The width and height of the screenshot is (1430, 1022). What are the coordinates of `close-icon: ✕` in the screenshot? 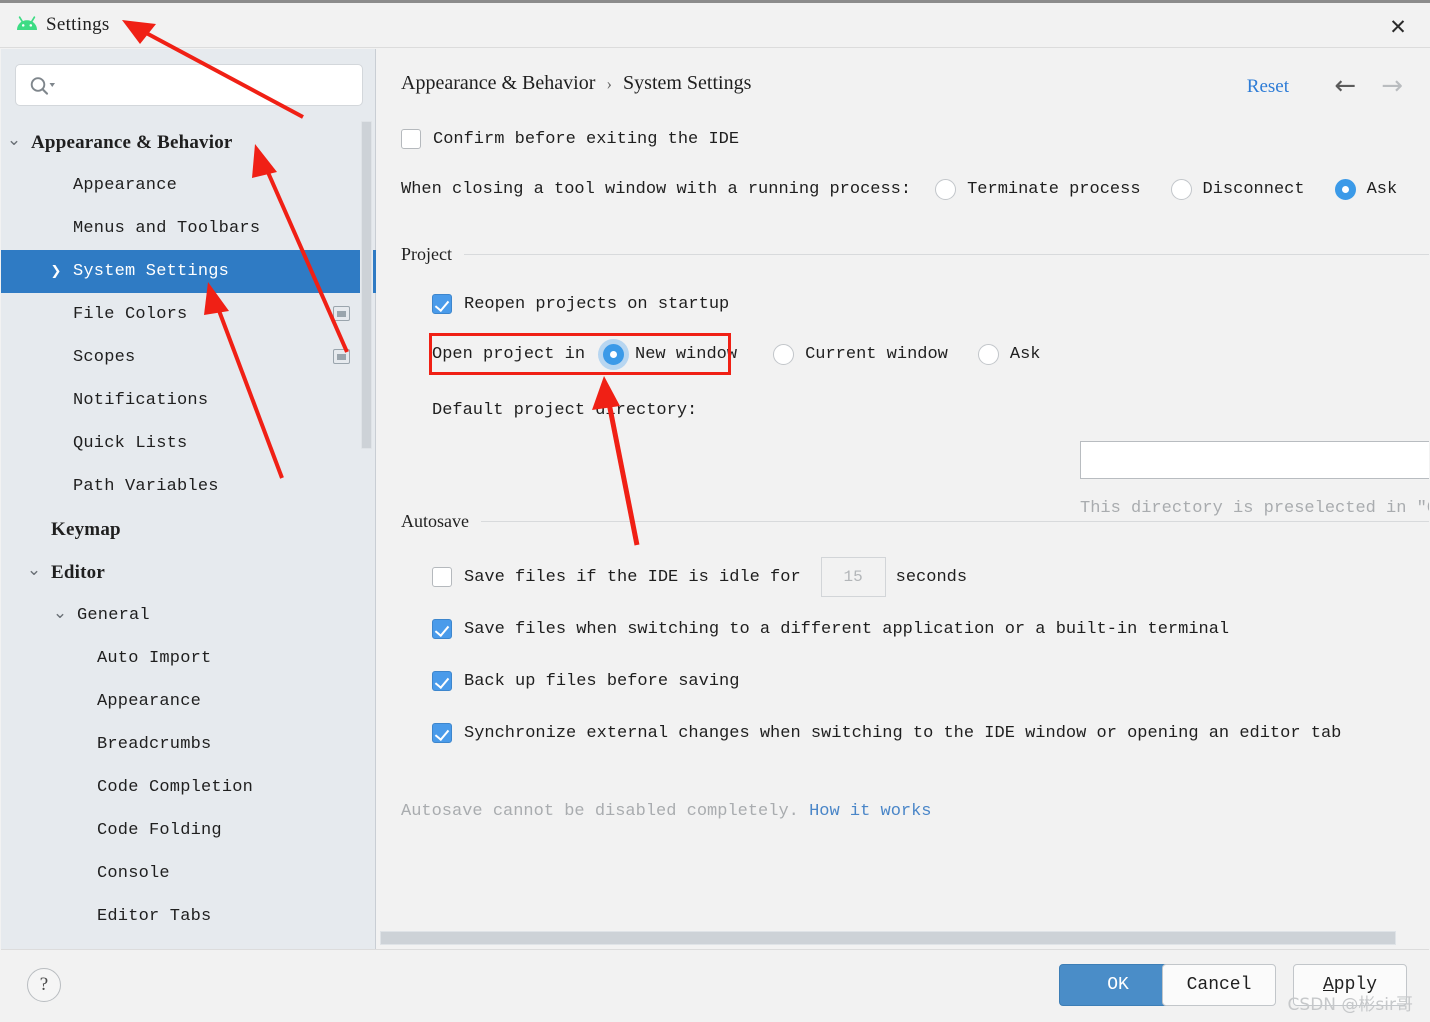 It's located at (1398, 27).